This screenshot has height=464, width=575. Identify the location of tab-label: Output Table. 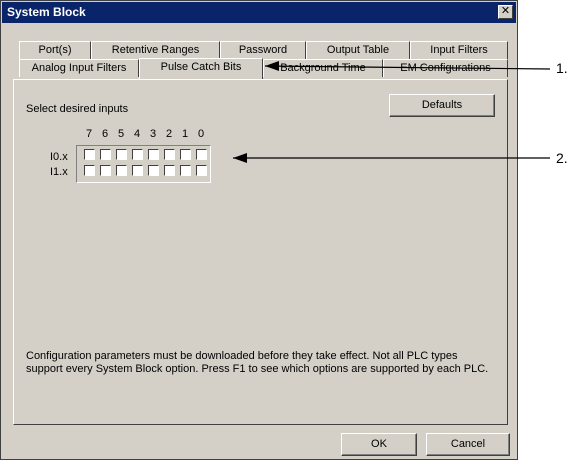
(358, 50).